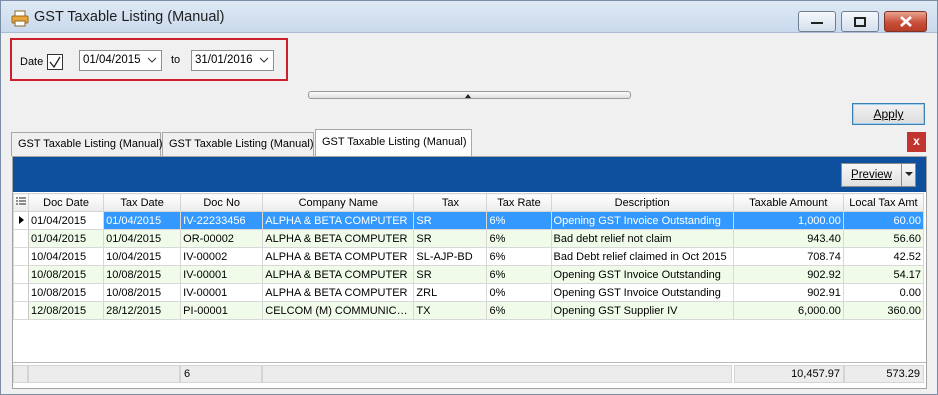  I want to click on toolbar: Preview, so click(469, 174).